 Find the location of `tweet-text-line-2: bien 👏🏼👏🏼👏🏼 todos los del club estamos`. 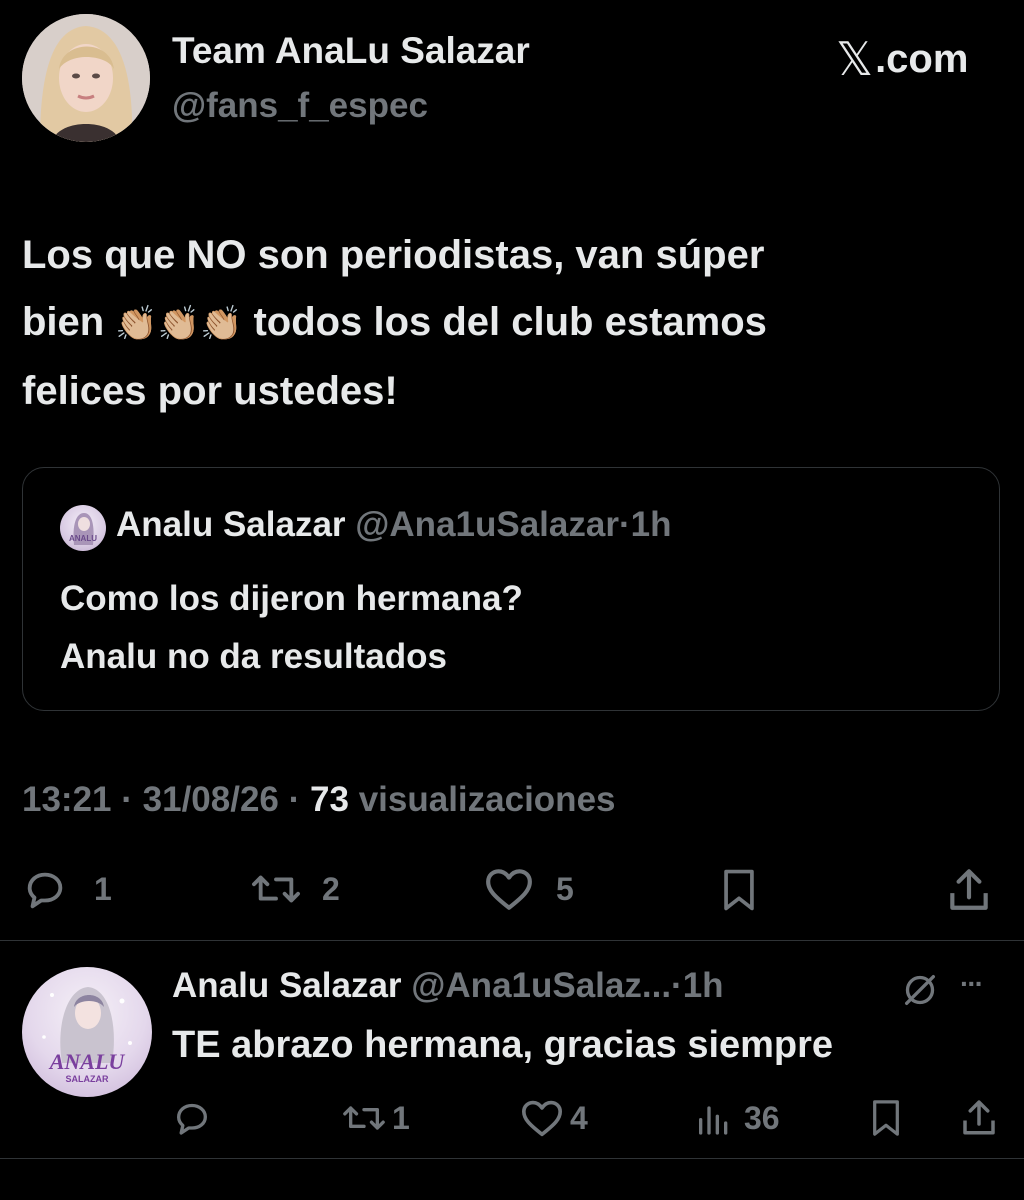

tweet-text-line-2: bien 👏🏼👏🏼👏🏼 todos los del club estamos is located at coordinates (512, 323).